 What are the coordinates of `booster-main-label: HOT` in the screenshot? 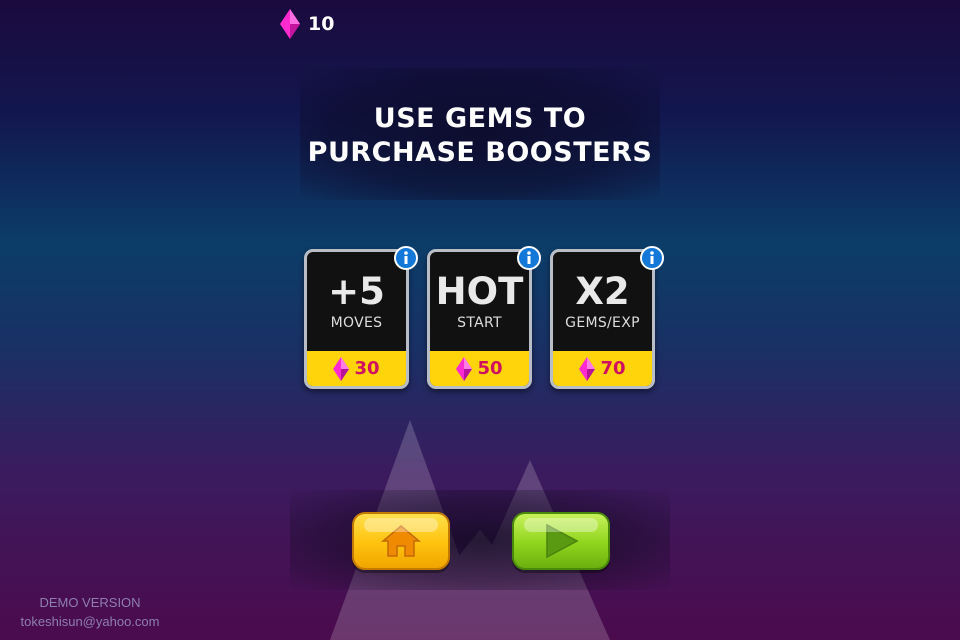 It's located at (479, 291).